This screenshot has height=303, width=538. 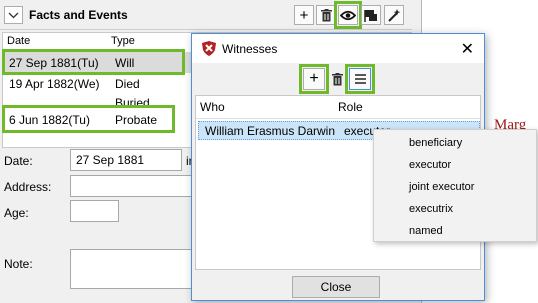 What do you see at coordinates (134, 186) in the screenshot?
I see `address-field` at bounding box center [134, 186].